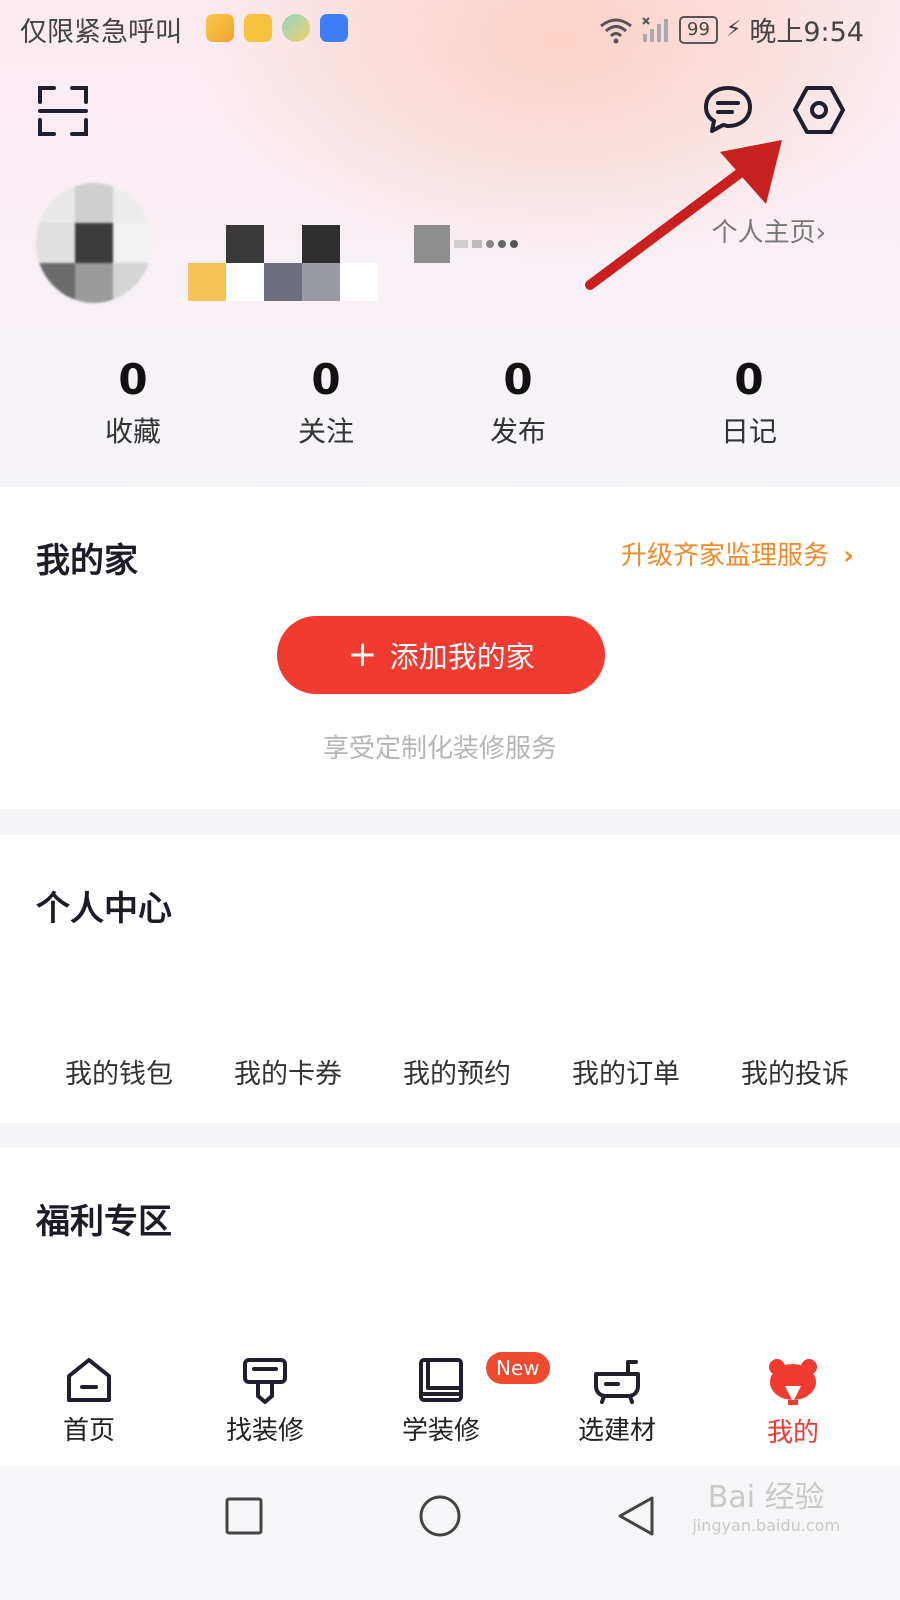  What do you see at coordinates (636, 1516) in the screenshot?
I see `back-triangle-icon` at bounding box center [636, 1516].